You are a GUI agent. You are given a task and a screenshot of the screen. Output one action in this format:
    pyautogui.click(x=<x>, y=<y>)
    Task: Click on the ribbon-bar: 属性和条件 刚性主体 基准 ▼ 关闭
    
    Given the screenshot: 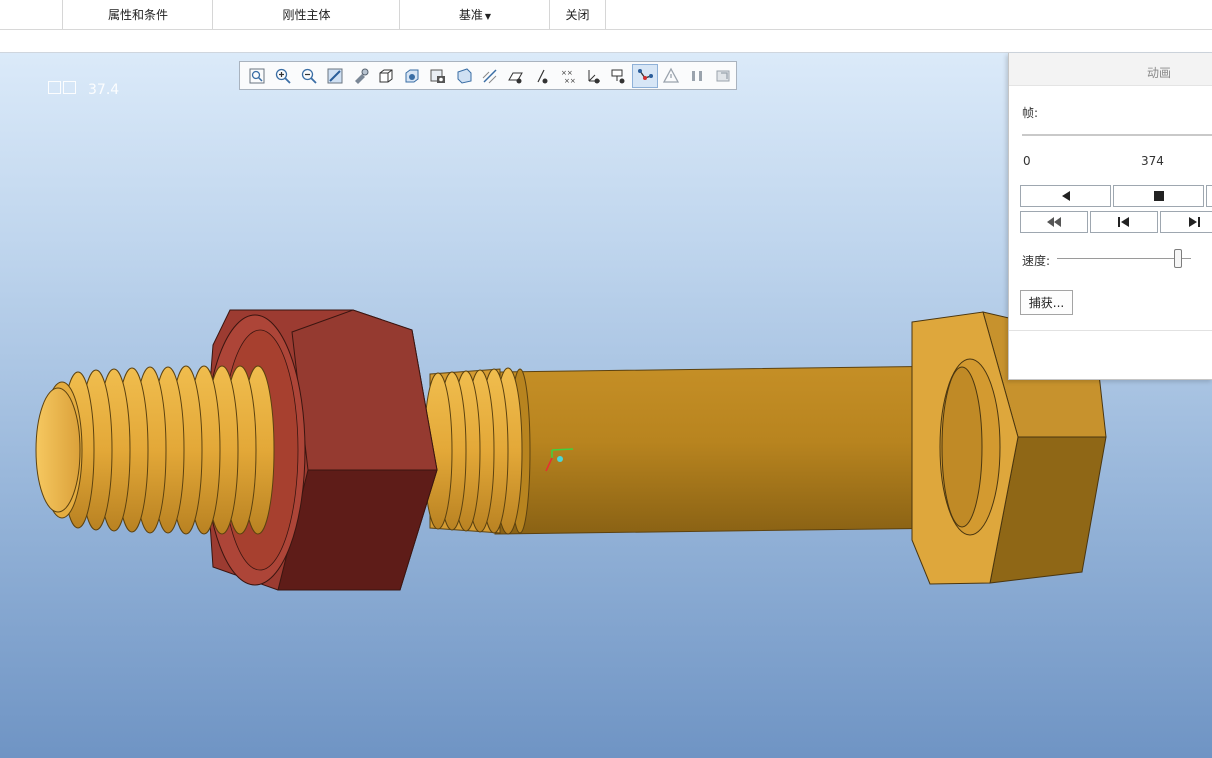 What is the action you would take?
    pyautogui.click(x=606, y=15)
    